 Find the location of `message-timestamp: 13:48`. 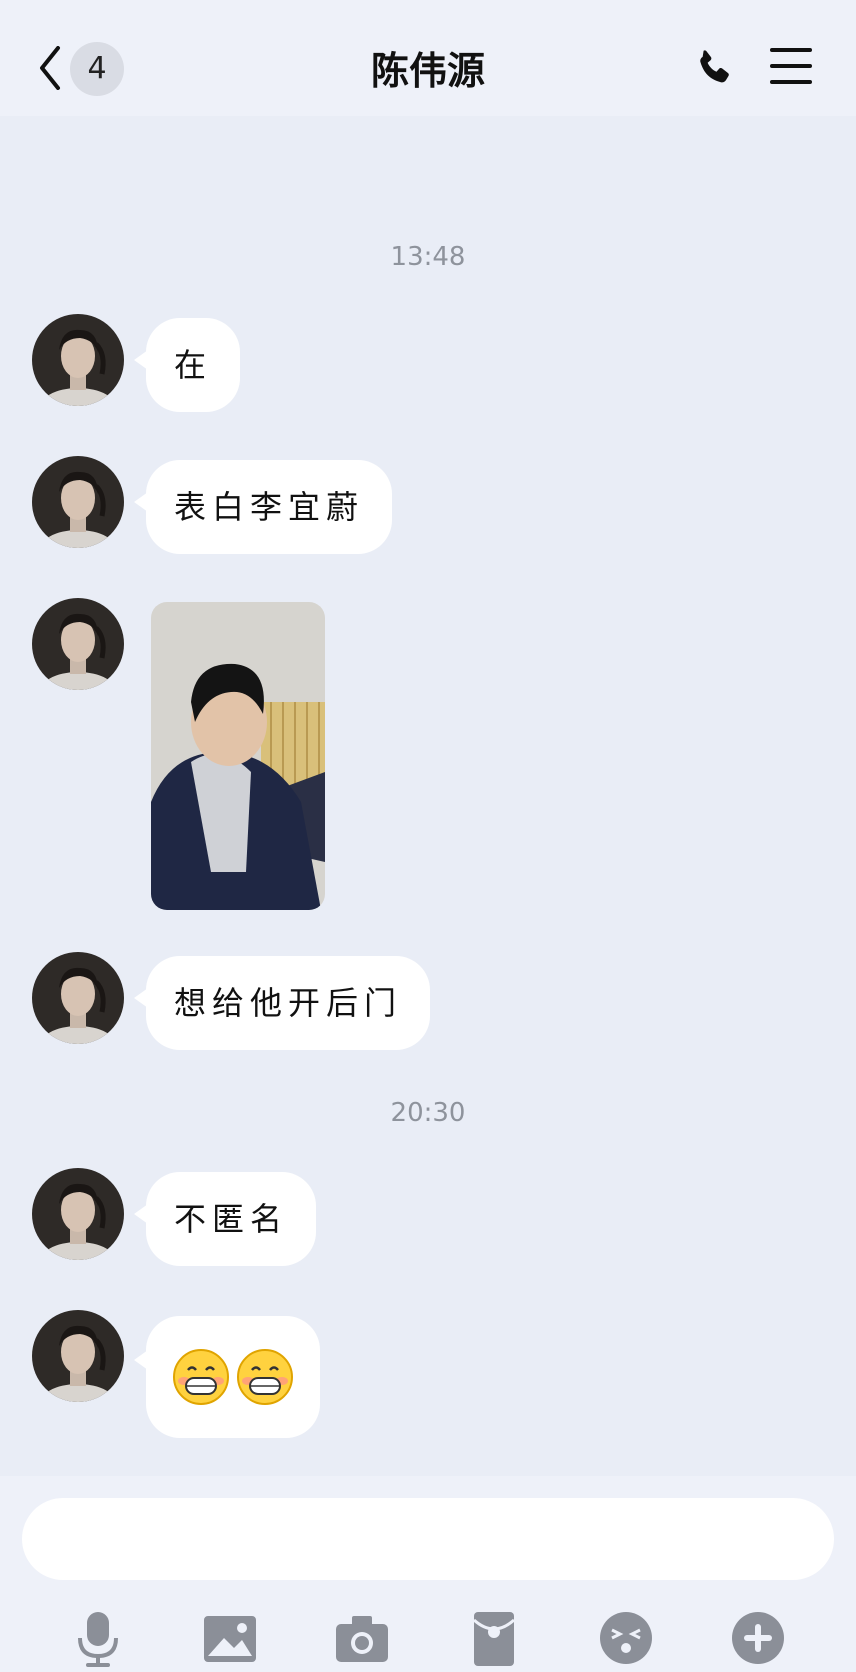

message-timestamp: 13:48 is located at coordinates (428, 257).